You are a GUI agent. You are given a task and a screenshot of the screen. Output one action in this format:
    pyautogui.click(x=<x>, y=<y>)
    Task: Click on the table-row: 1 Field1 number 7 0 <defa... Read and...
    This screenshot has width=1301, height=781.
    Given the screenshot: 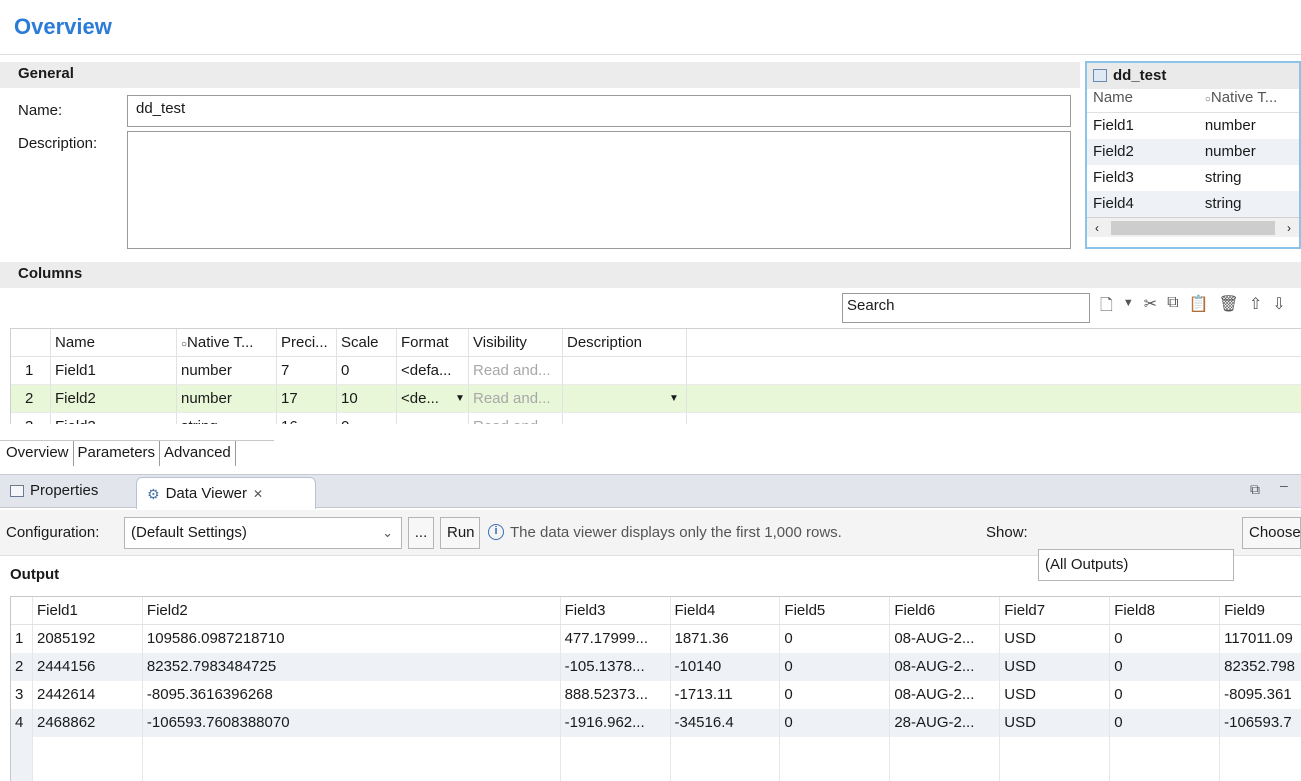 What is the action you would take?
    pyautogui.click(x=656, y=371)
    